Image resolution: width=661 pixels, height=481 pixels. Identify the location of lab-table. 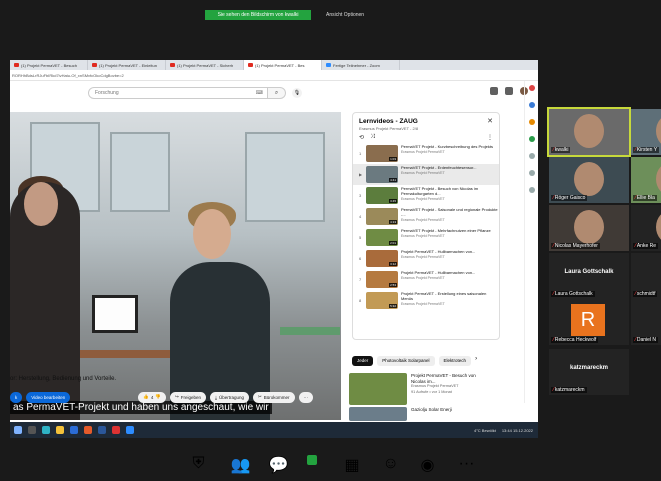
(130, 354).